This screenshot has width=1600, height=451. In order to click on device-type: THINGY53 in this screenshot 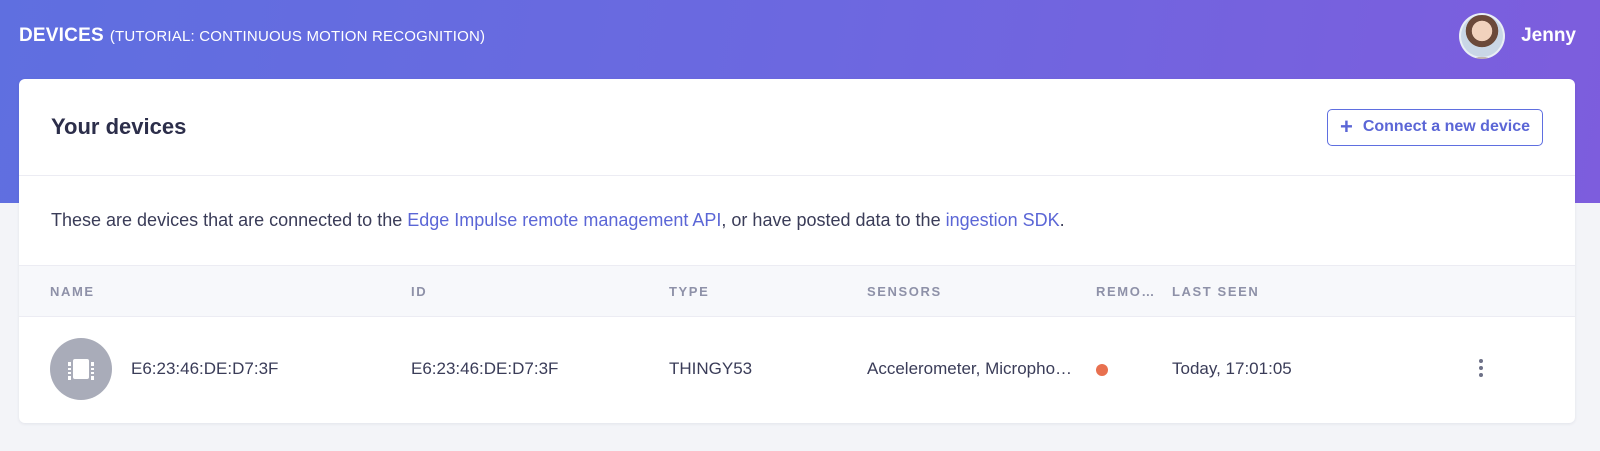, I will do `click(711, 368)`.